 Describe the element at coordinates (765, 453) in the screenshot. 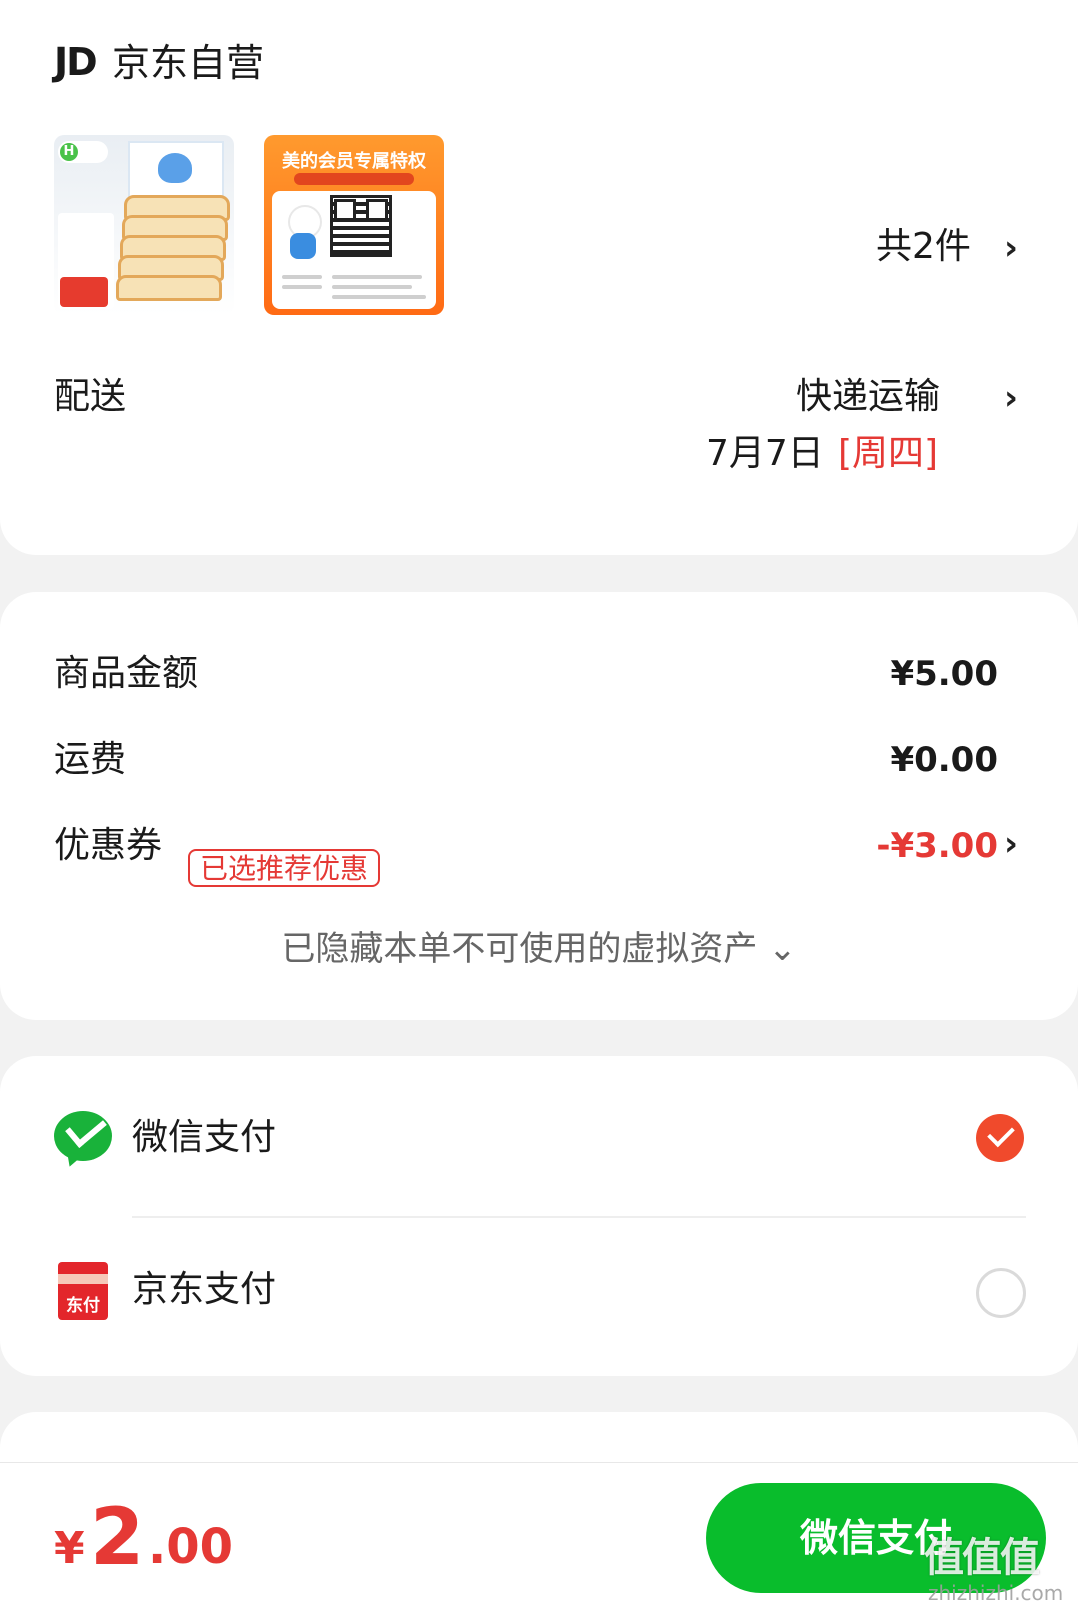

I see `delivery-date: 7月7日` at that location.